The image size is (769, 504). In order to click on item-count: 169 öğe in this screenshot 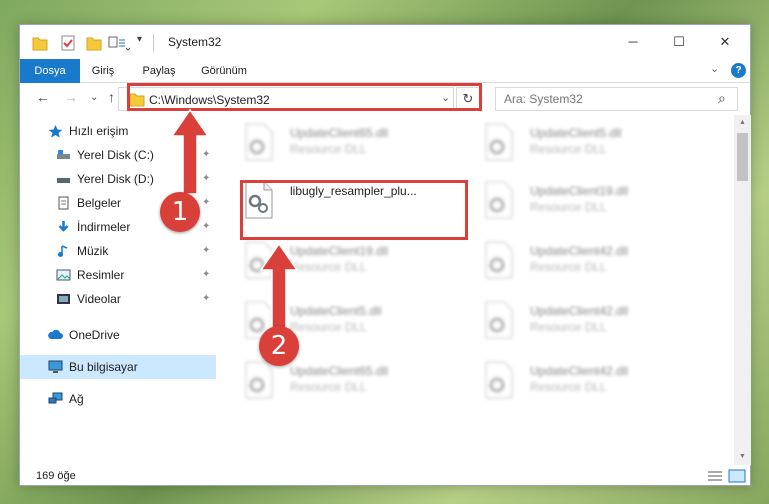, I will do `click(56, 476)`.